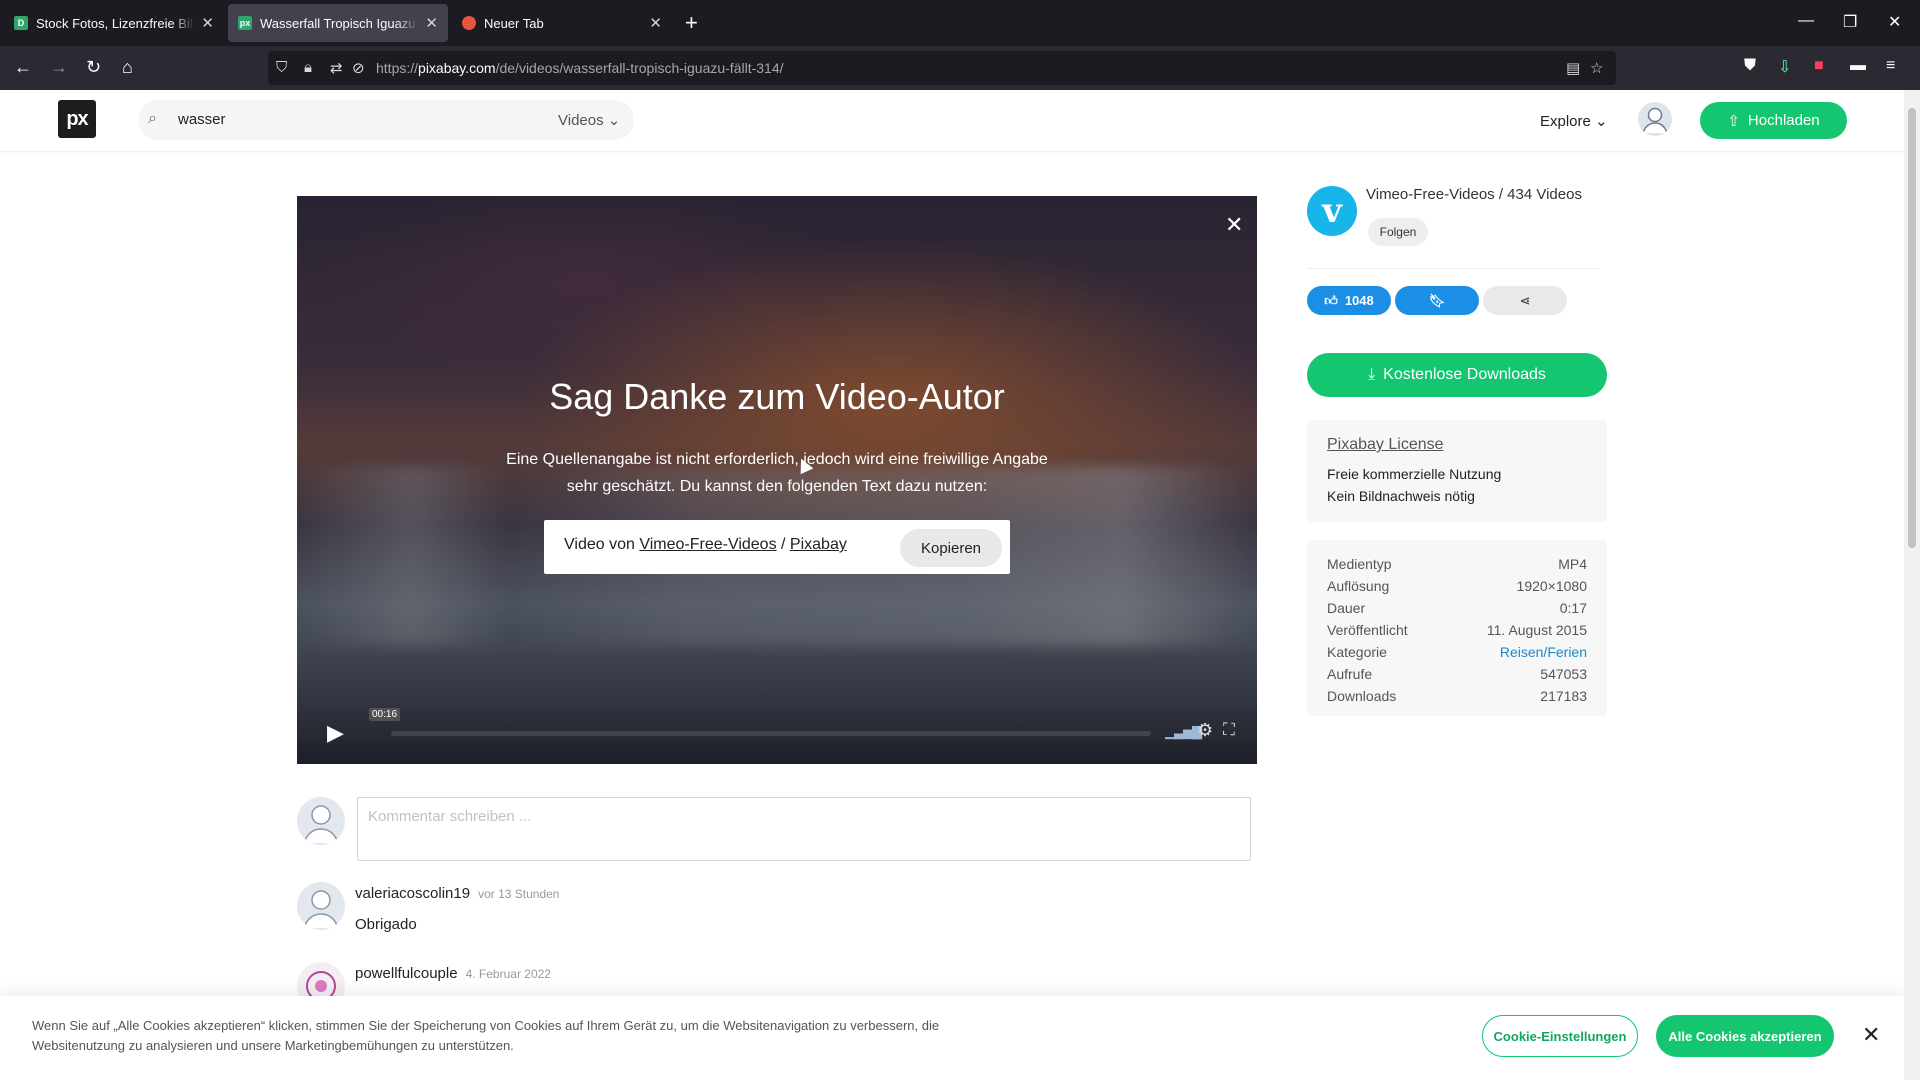 The height and width of the screenshot is (1080, 1920). Describe the element at coordinates (412, 893) in the screenshot. I see `comment-username: valeriacoscolin19` at that location.